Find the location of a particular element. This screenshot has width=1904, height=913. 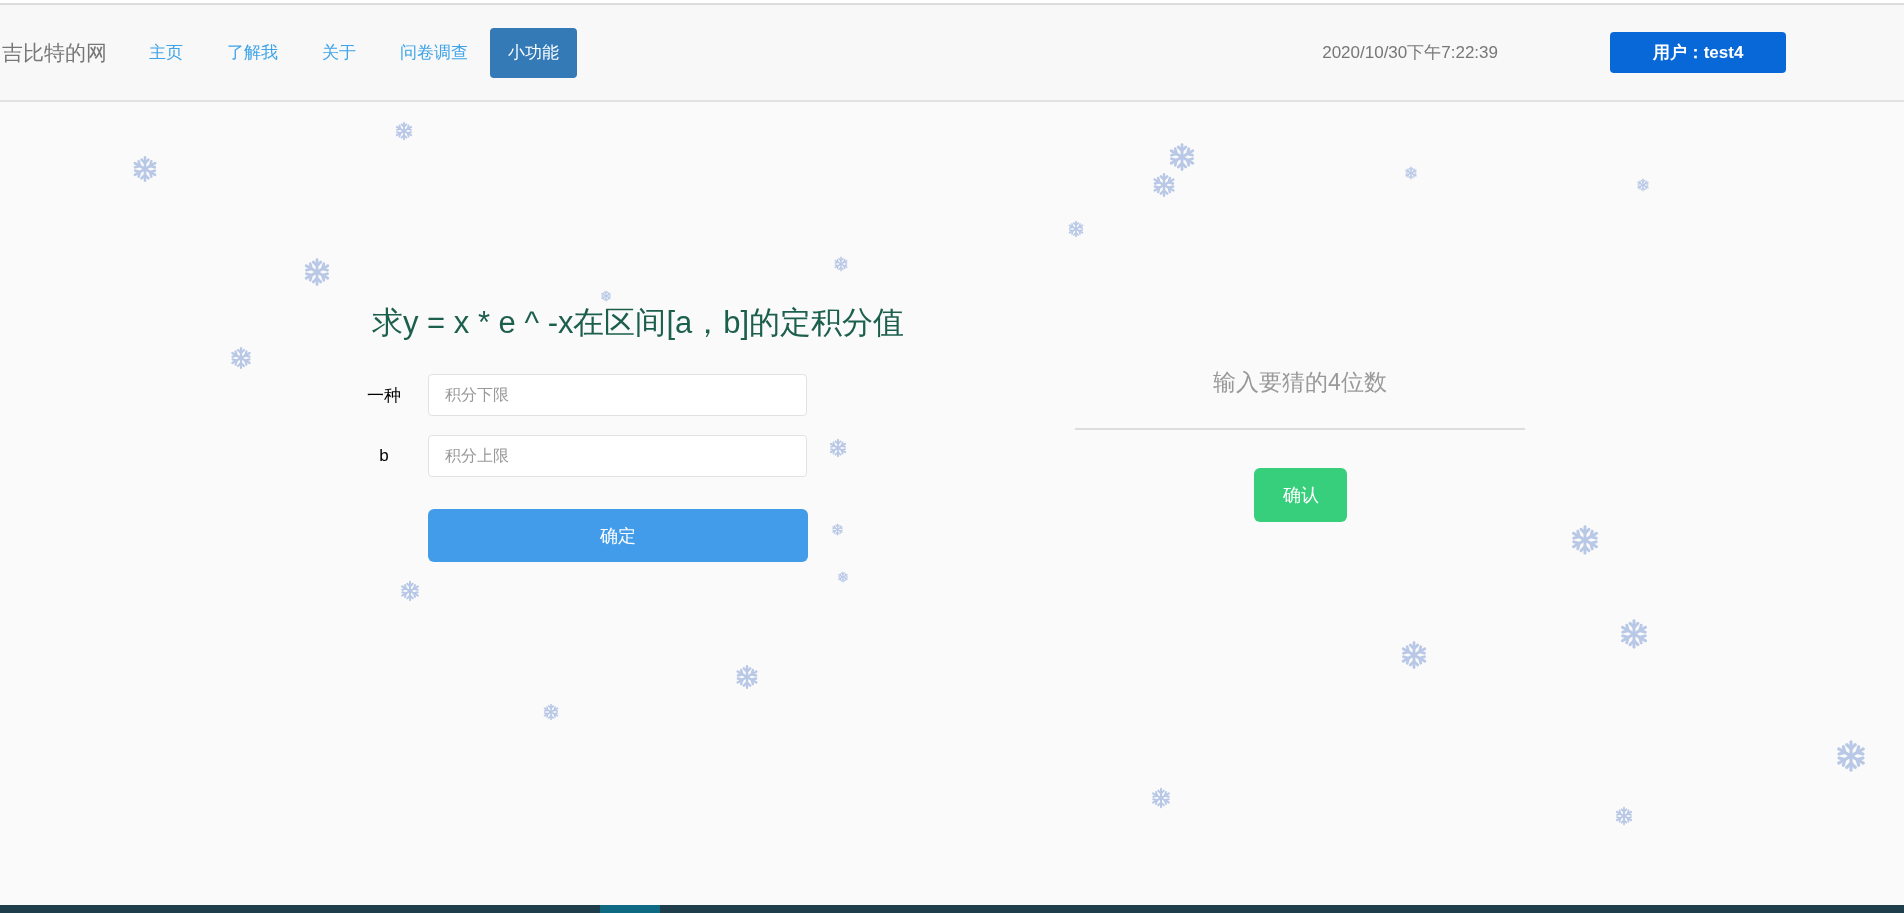

nav-link: 主页 is located at coordinates (166, 52).